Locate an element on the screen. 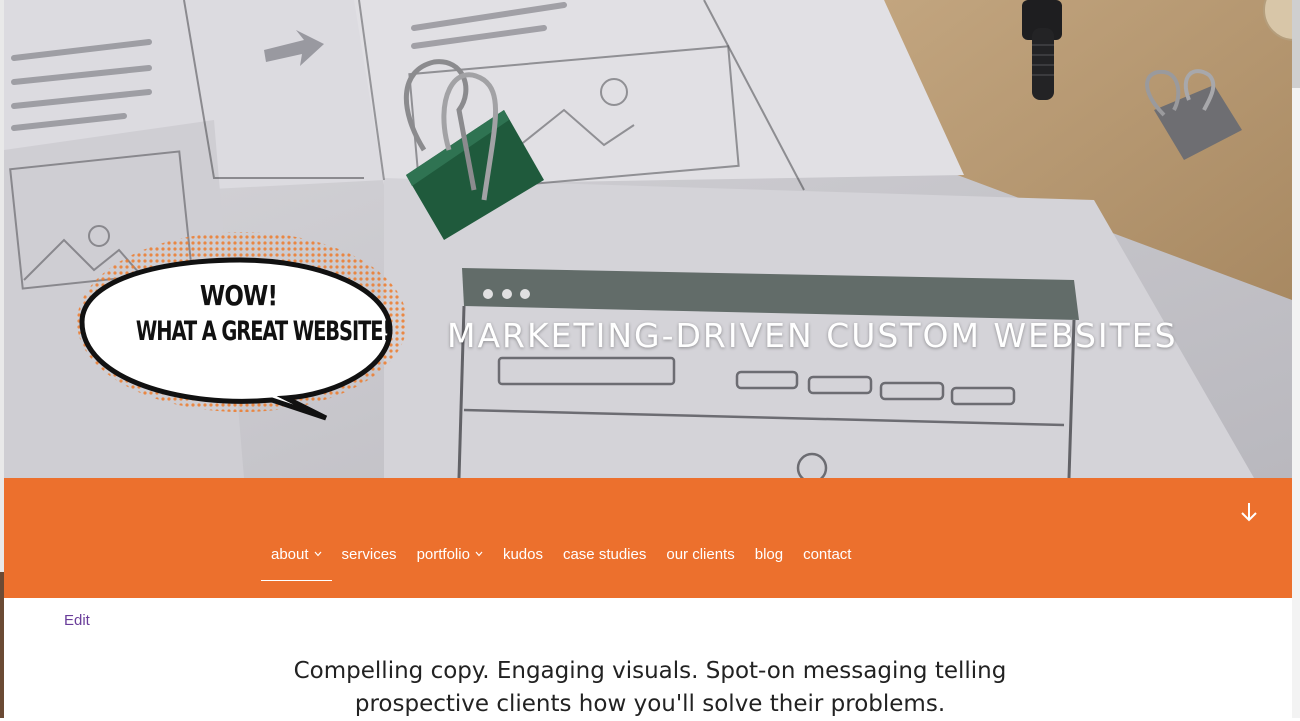 This screenshot has width=1300, height=721. nav-item-portfolio: portfolio is located at coordinates (450, 563).